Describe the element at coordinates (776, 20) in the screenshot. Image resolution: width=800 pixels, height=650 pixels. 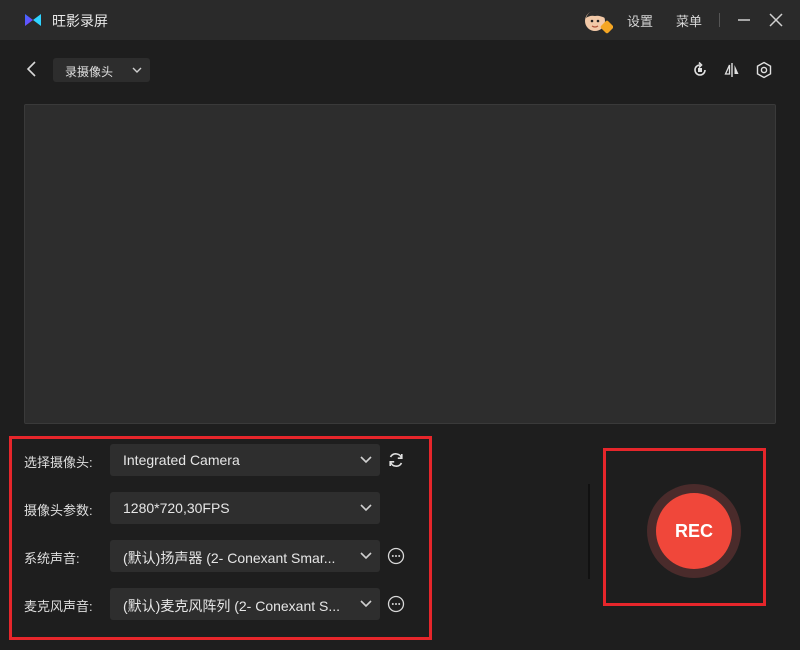
I see `close-icon` at that location.